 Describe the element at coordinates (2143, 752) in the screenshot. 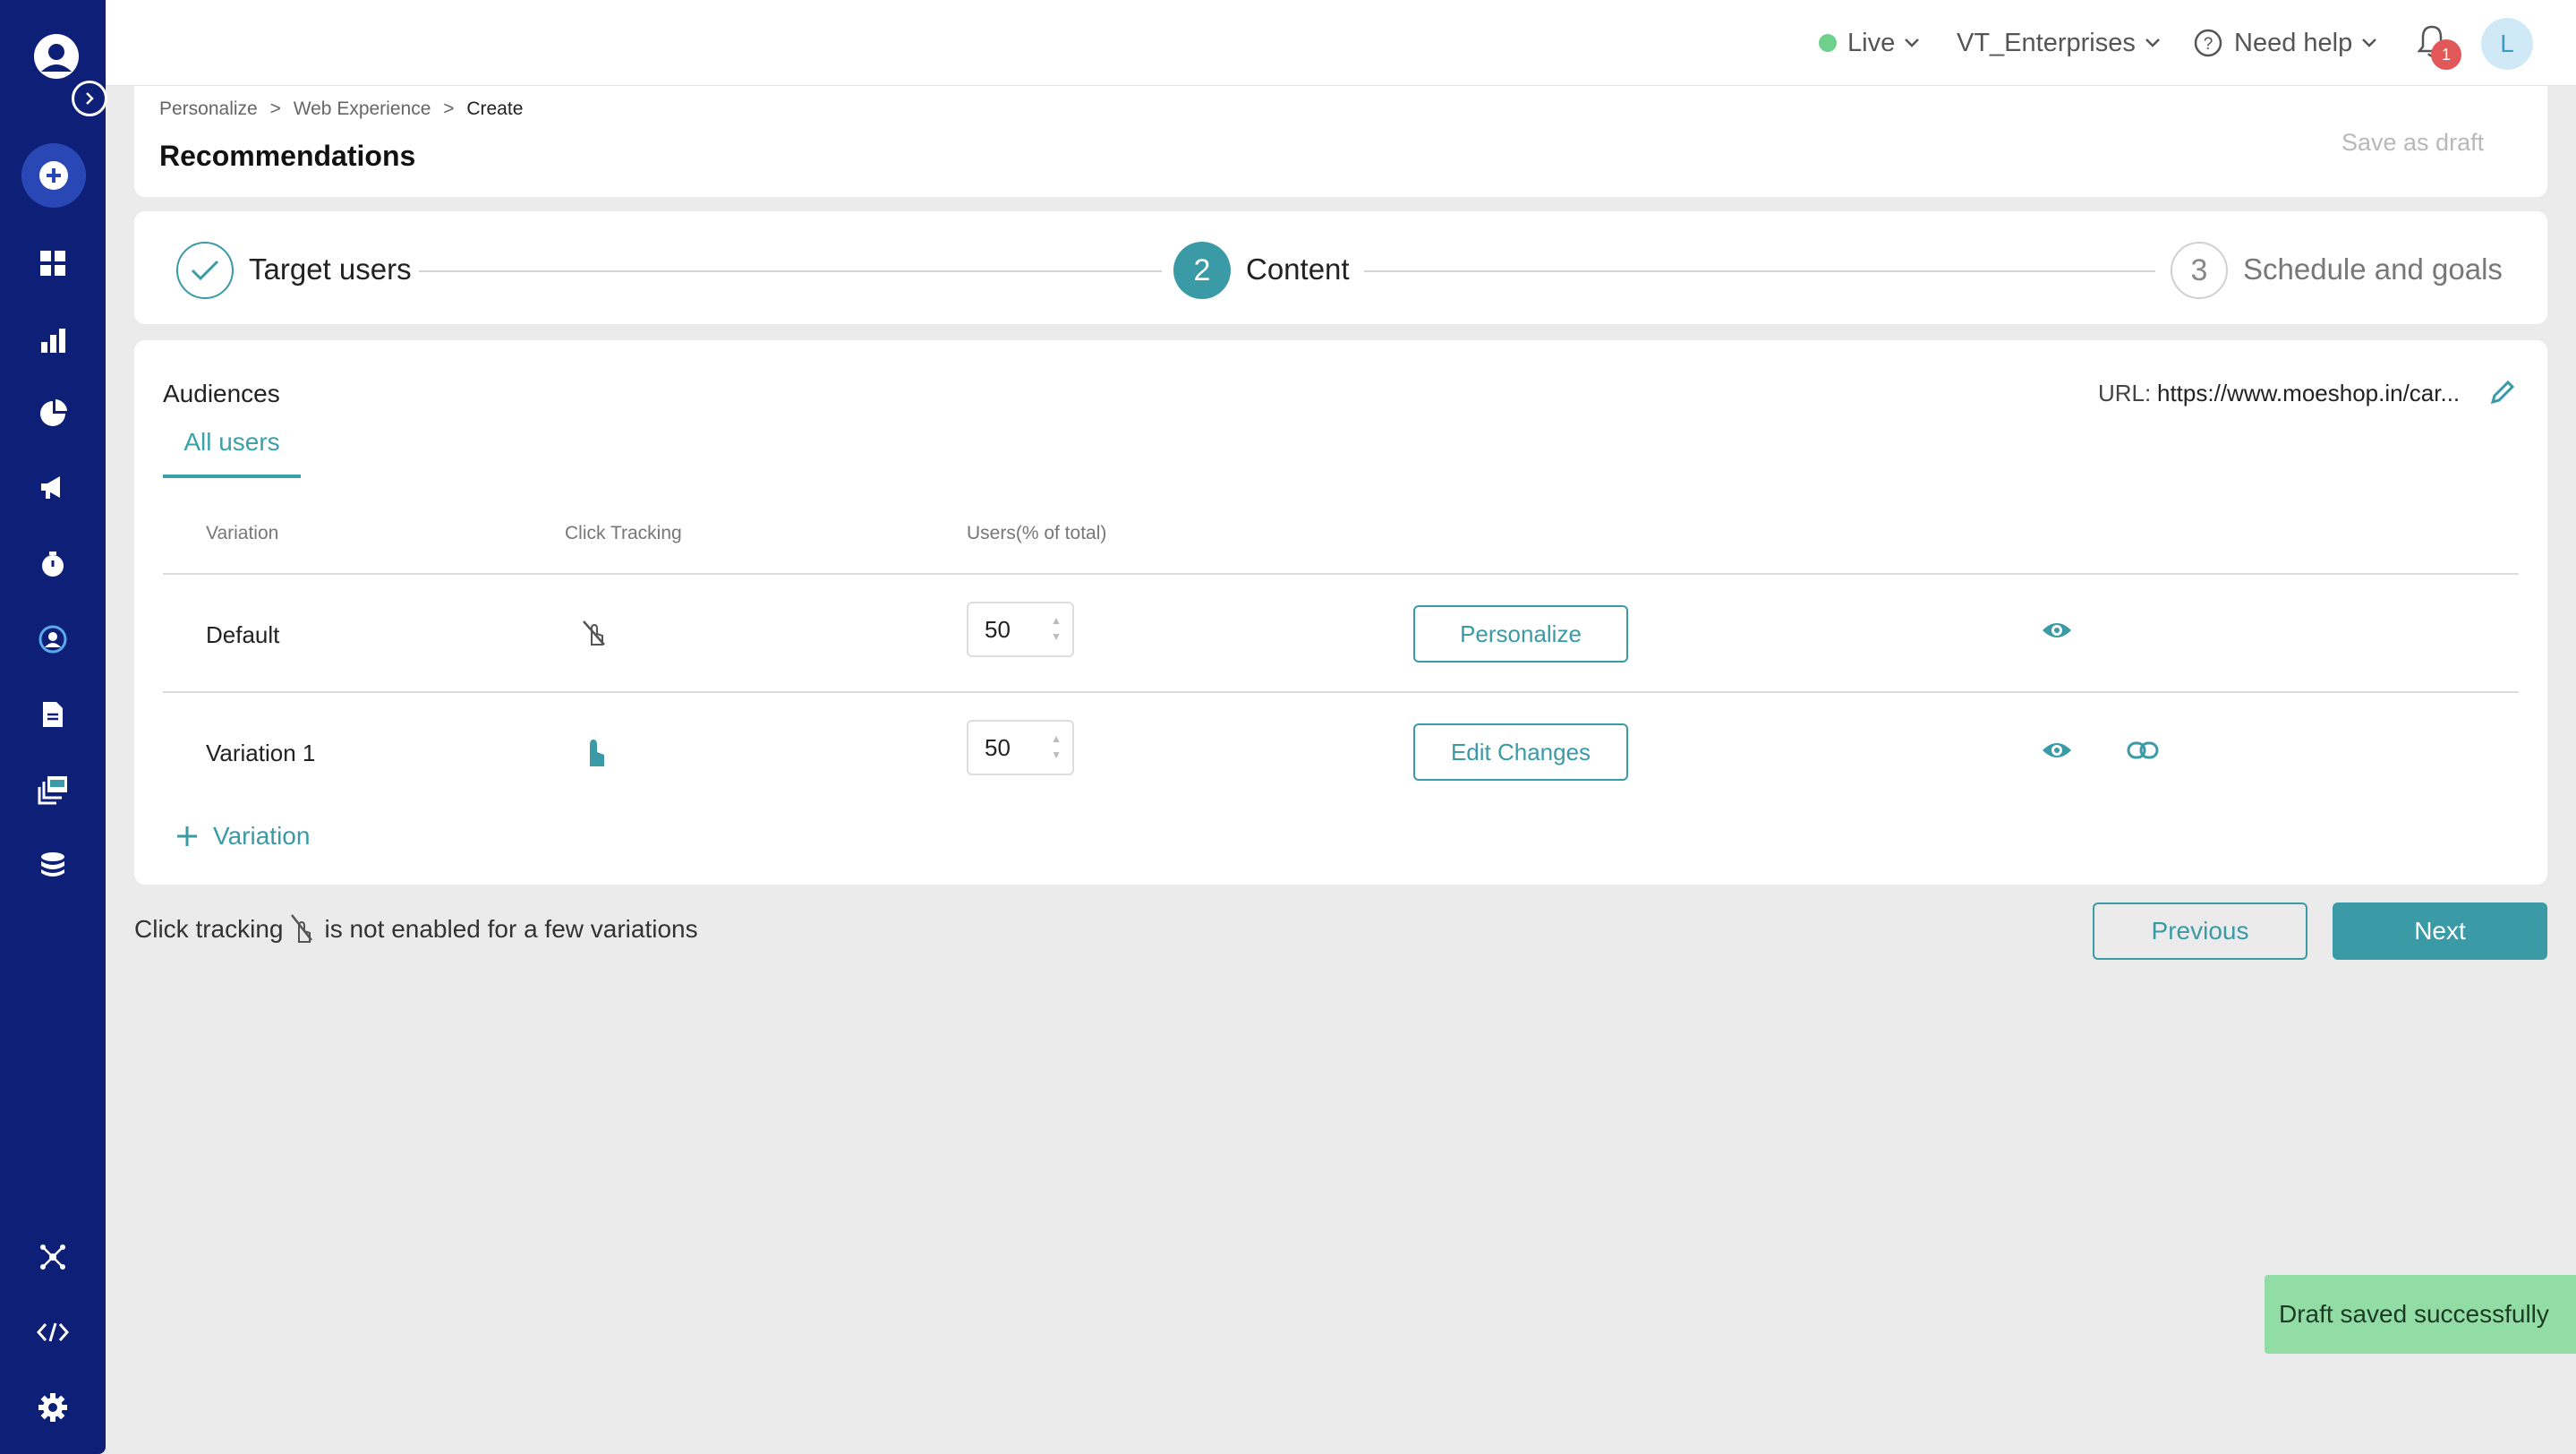

I see `copy-link-icon` at that location.